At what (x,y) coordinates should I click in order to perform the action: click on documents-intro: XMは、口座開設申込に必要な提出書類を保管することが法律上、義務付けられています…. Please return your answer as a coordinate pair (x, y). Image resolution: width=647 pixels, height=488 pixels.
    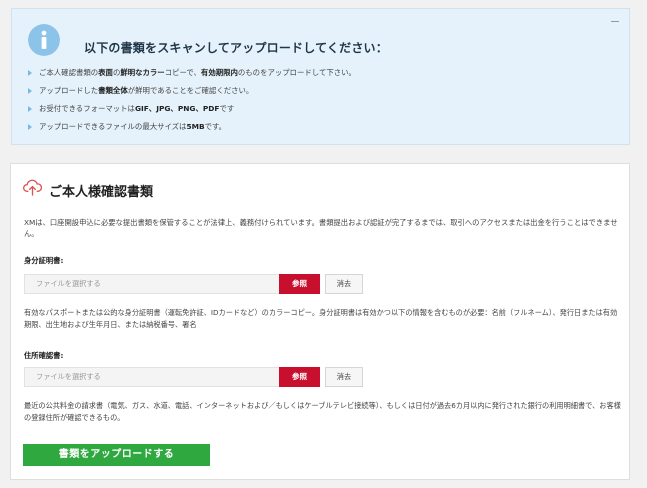
    Looking at the image, I should click on (321, 228).